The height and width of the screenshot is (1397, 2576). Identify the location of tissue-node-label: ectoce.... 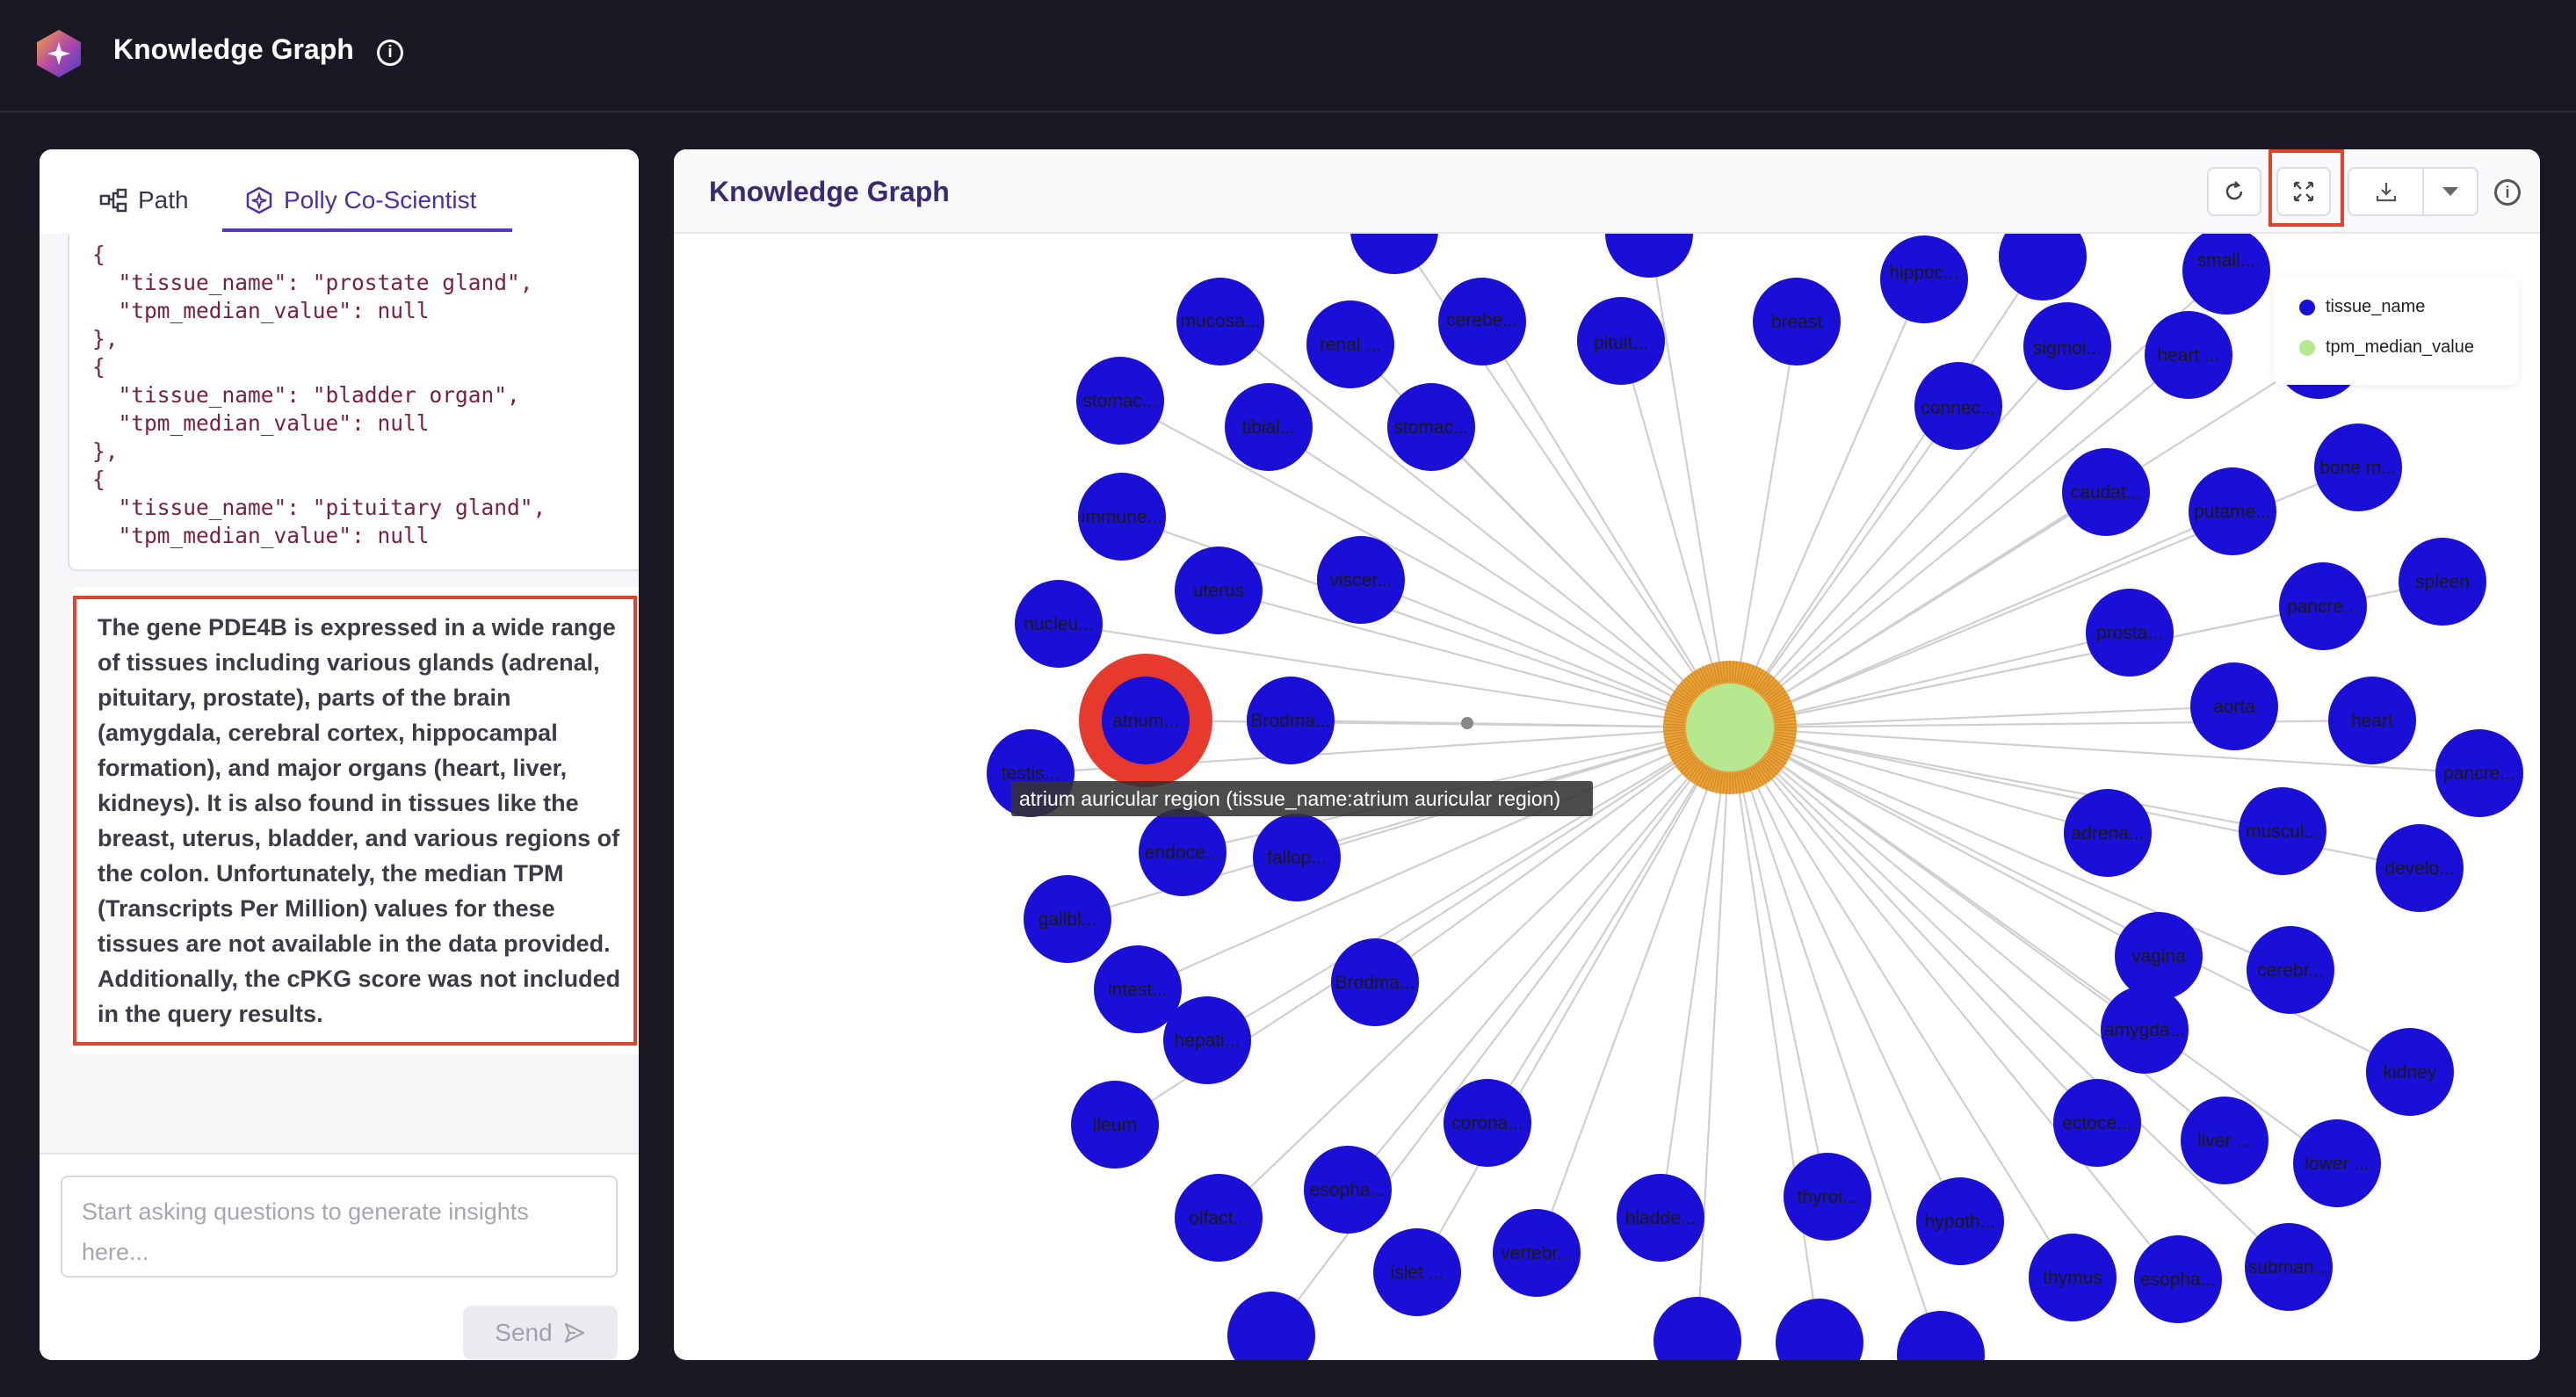
(2096, 1123).